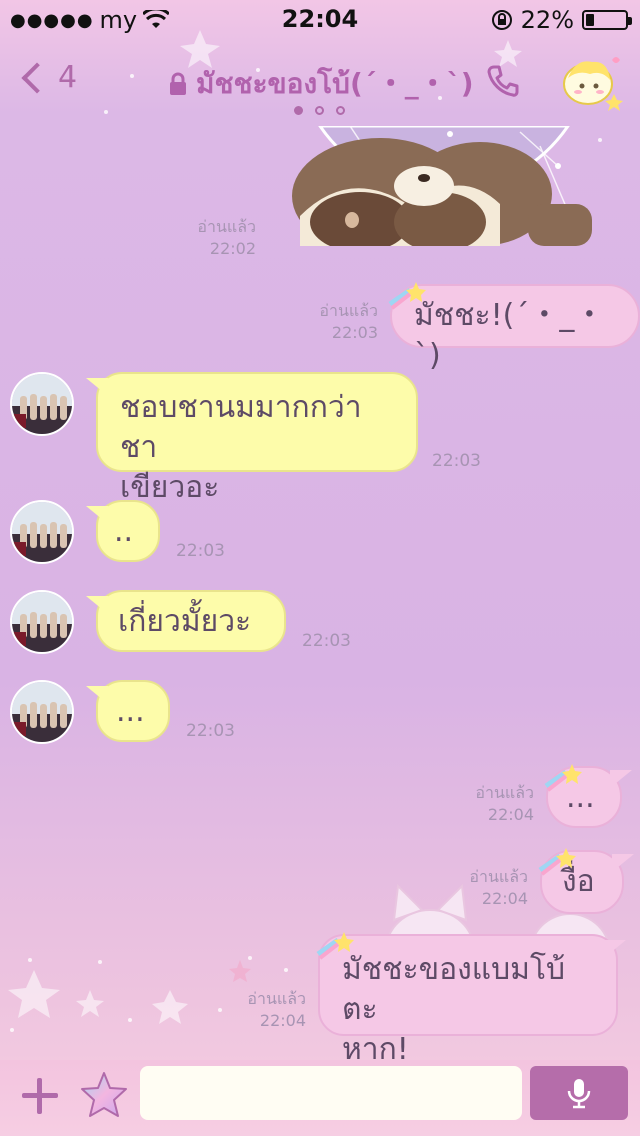 The width and height of the screenshot is (640, 1136). I want to click on back-count: 4, so click(68, 77).